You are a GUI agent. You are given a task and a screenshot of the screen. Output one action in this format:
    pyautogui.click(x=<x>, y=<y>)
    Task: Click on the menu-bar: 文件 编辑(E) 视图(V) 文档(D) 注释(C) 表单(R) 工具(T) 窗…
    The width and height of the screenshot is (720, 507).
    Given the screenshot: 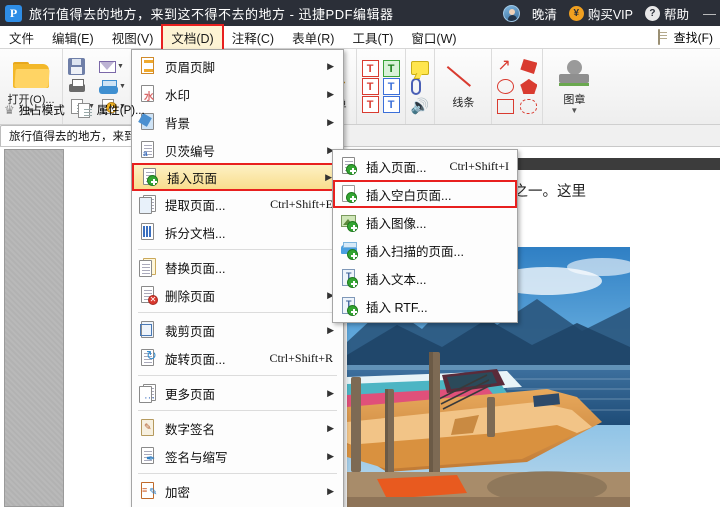 What is the action you would take?
    pyautogui.click(x=360, y=37)
    